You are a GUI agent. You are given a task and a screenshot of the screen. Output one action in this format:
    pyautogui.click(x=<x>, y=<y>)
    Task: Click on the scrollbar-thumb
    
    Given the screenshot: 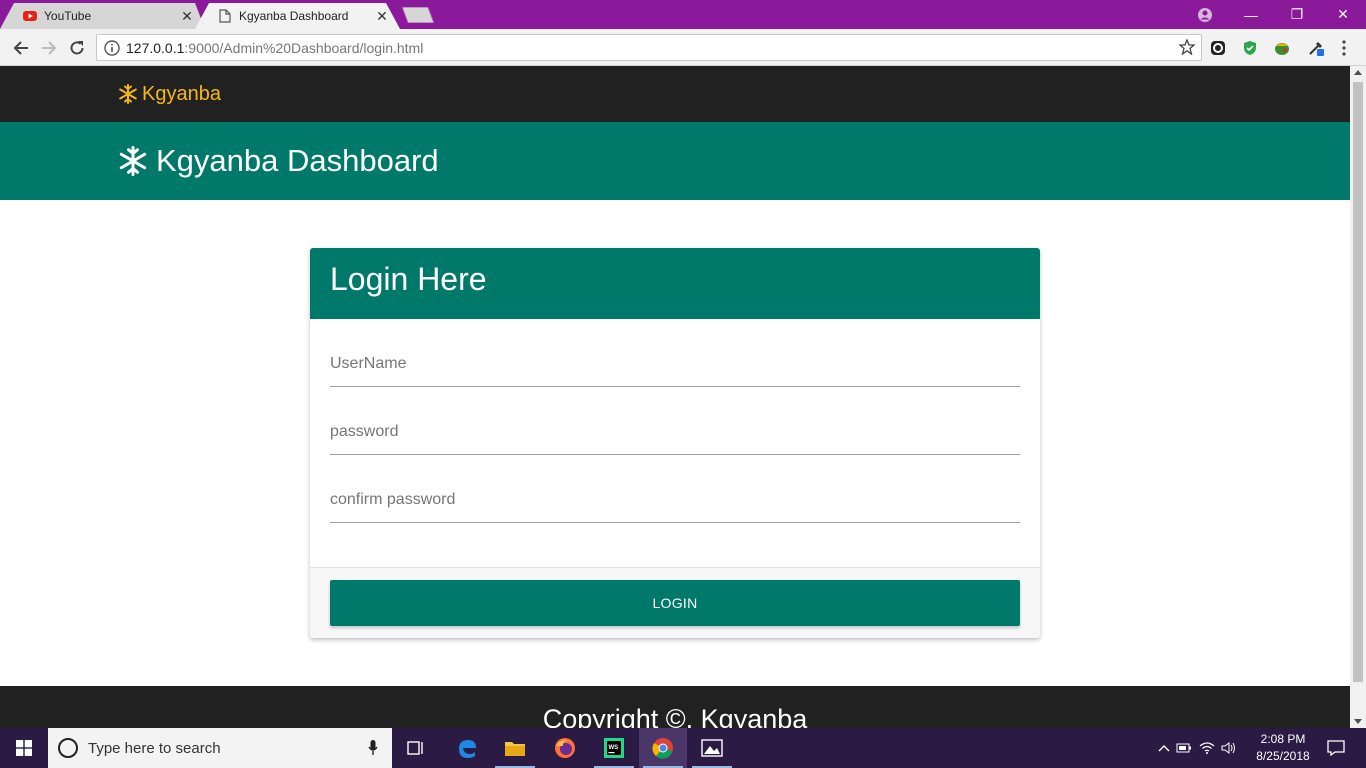 What is the action you would take?
    pyautogui.click(x=1358, y=382)
    